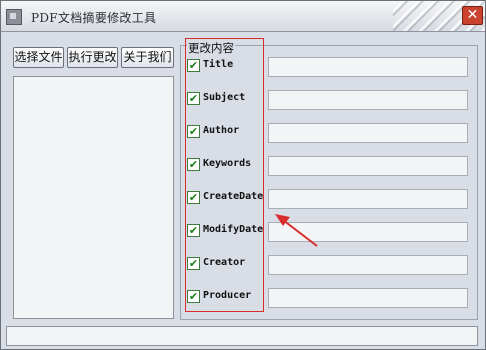 The height and width of the screenshot is (350, 486). What do you see at coordinates (243, 16) in the screenshot?
I see `title-bar: PDF文档摘要修改工具 ✕` at bounding box center [243, 16].